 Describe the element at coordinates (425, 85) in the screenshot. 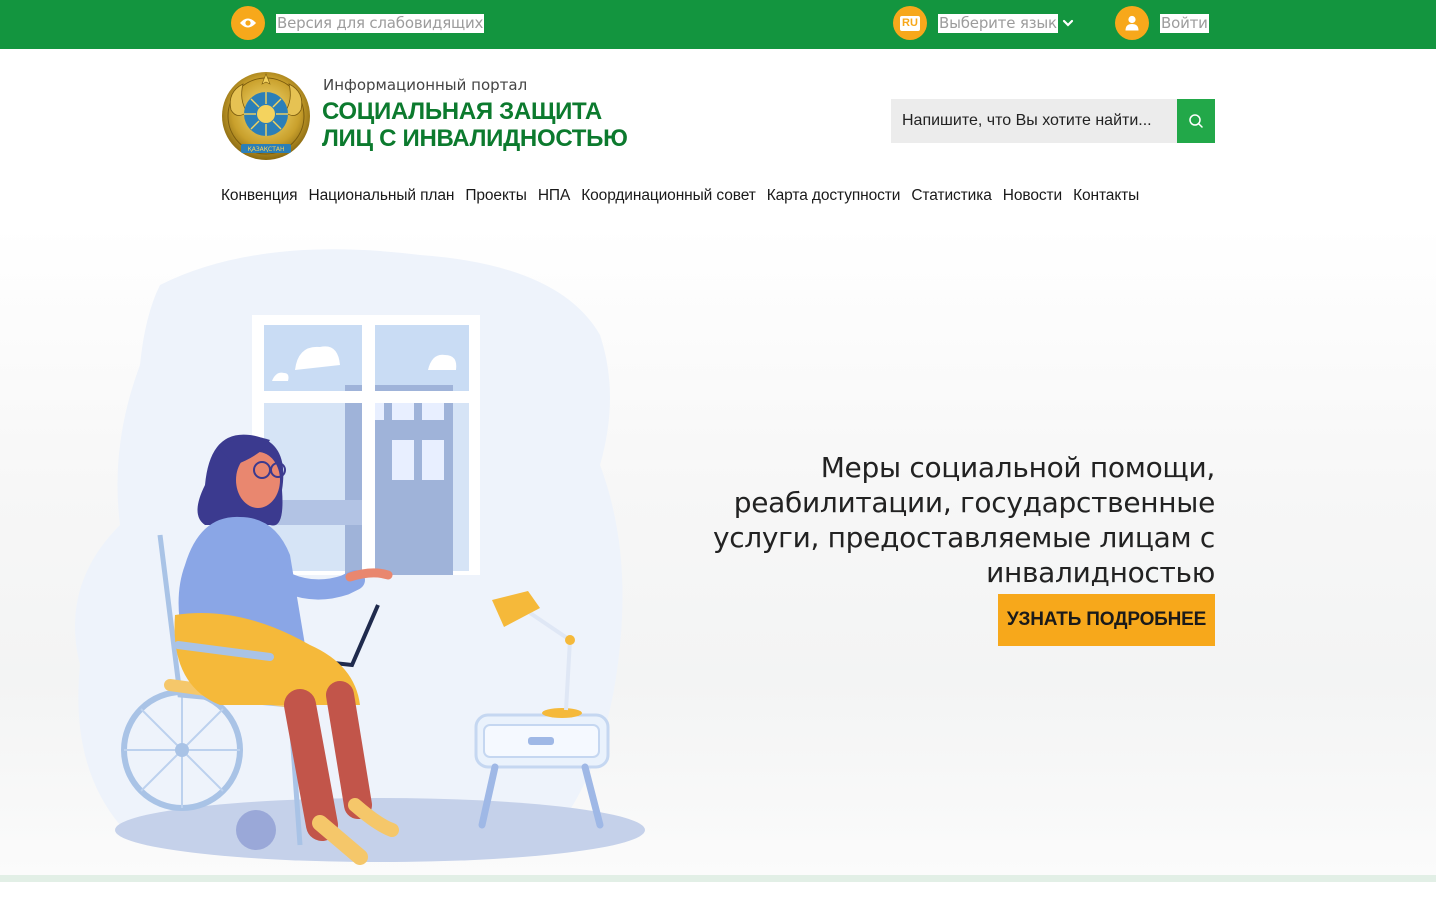

I see `portal-subtitle: Информационный портал` at that location.